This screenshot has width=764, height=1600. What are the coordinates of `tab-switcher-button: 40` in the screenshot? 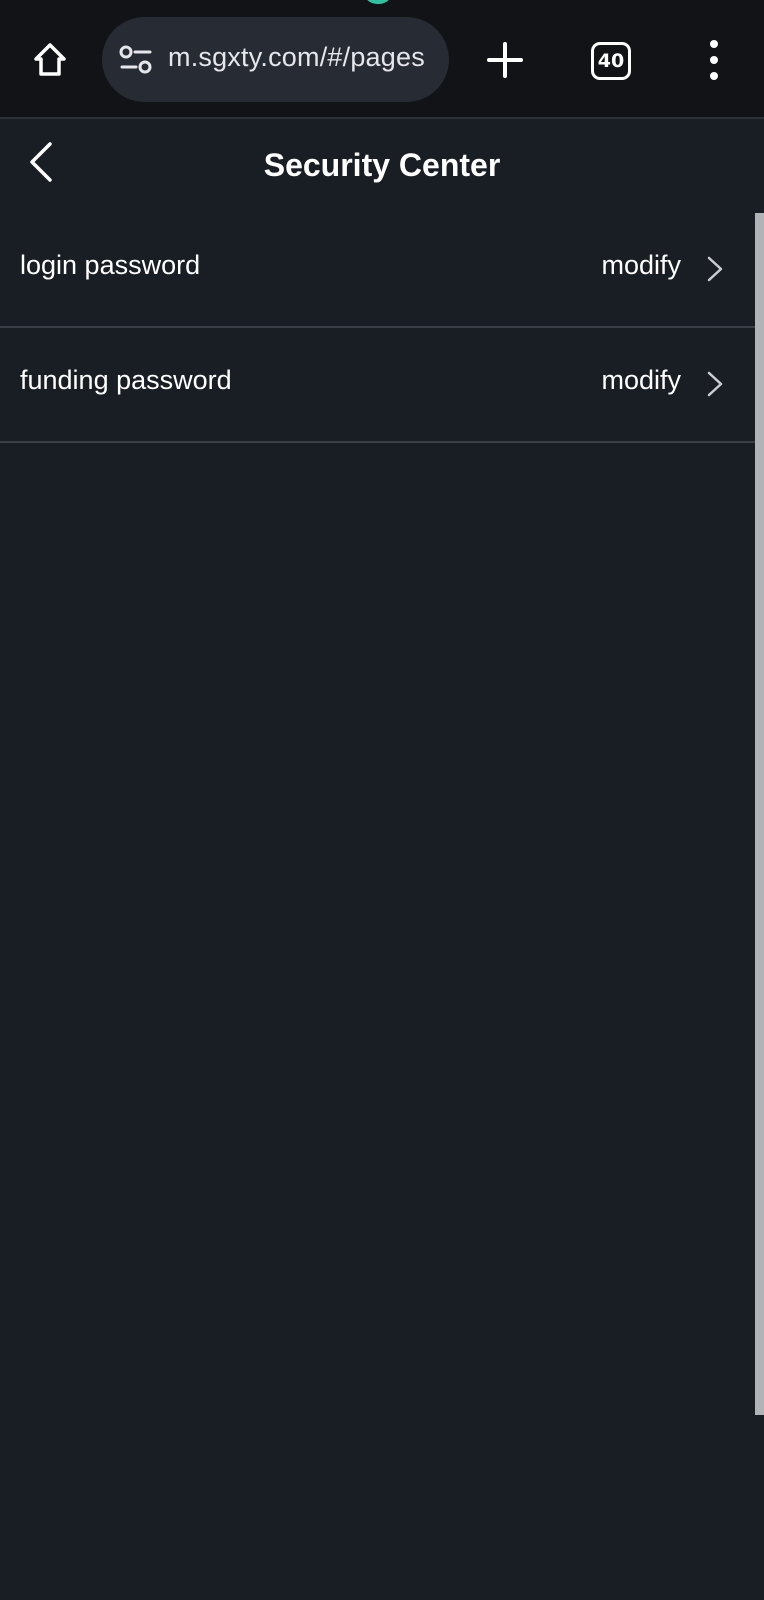 It's located at (611, 61).